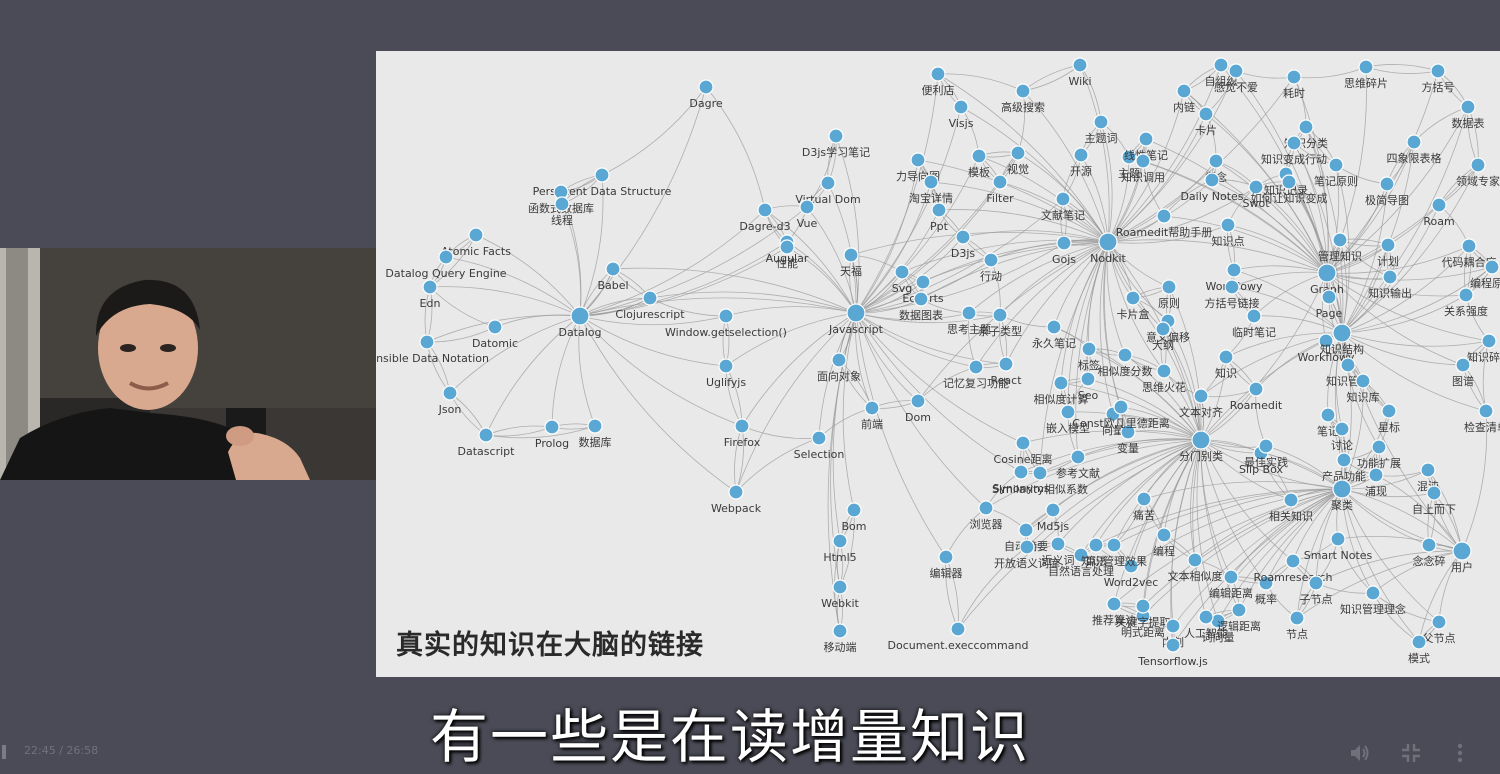  I want to click on more-options-button, so click(1460, 753).